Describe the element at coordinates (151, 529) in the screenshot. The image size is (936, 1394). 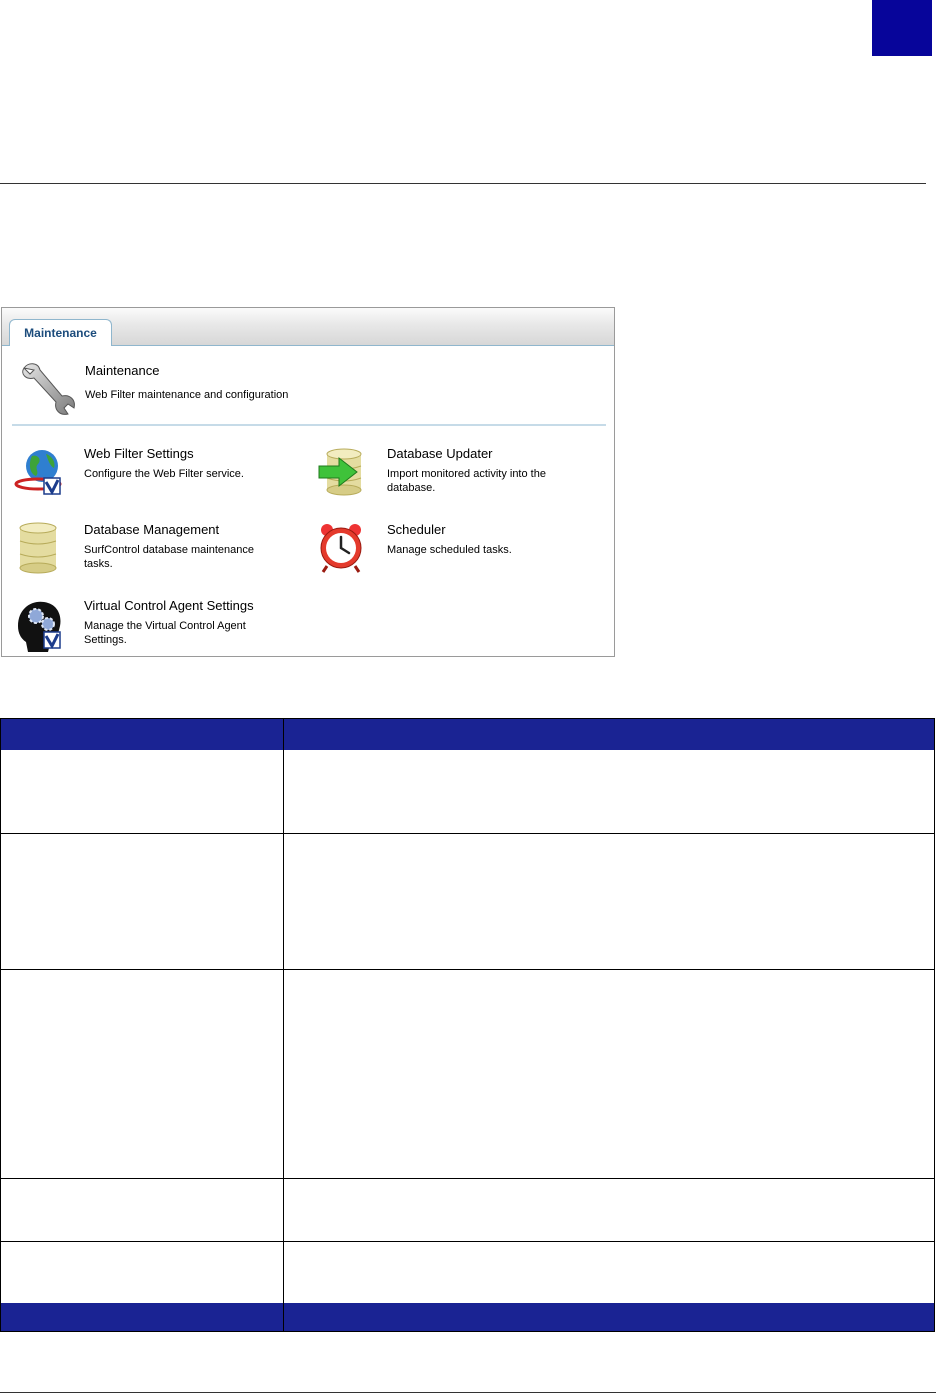
I see `database-management-title: Database Management` at that location.